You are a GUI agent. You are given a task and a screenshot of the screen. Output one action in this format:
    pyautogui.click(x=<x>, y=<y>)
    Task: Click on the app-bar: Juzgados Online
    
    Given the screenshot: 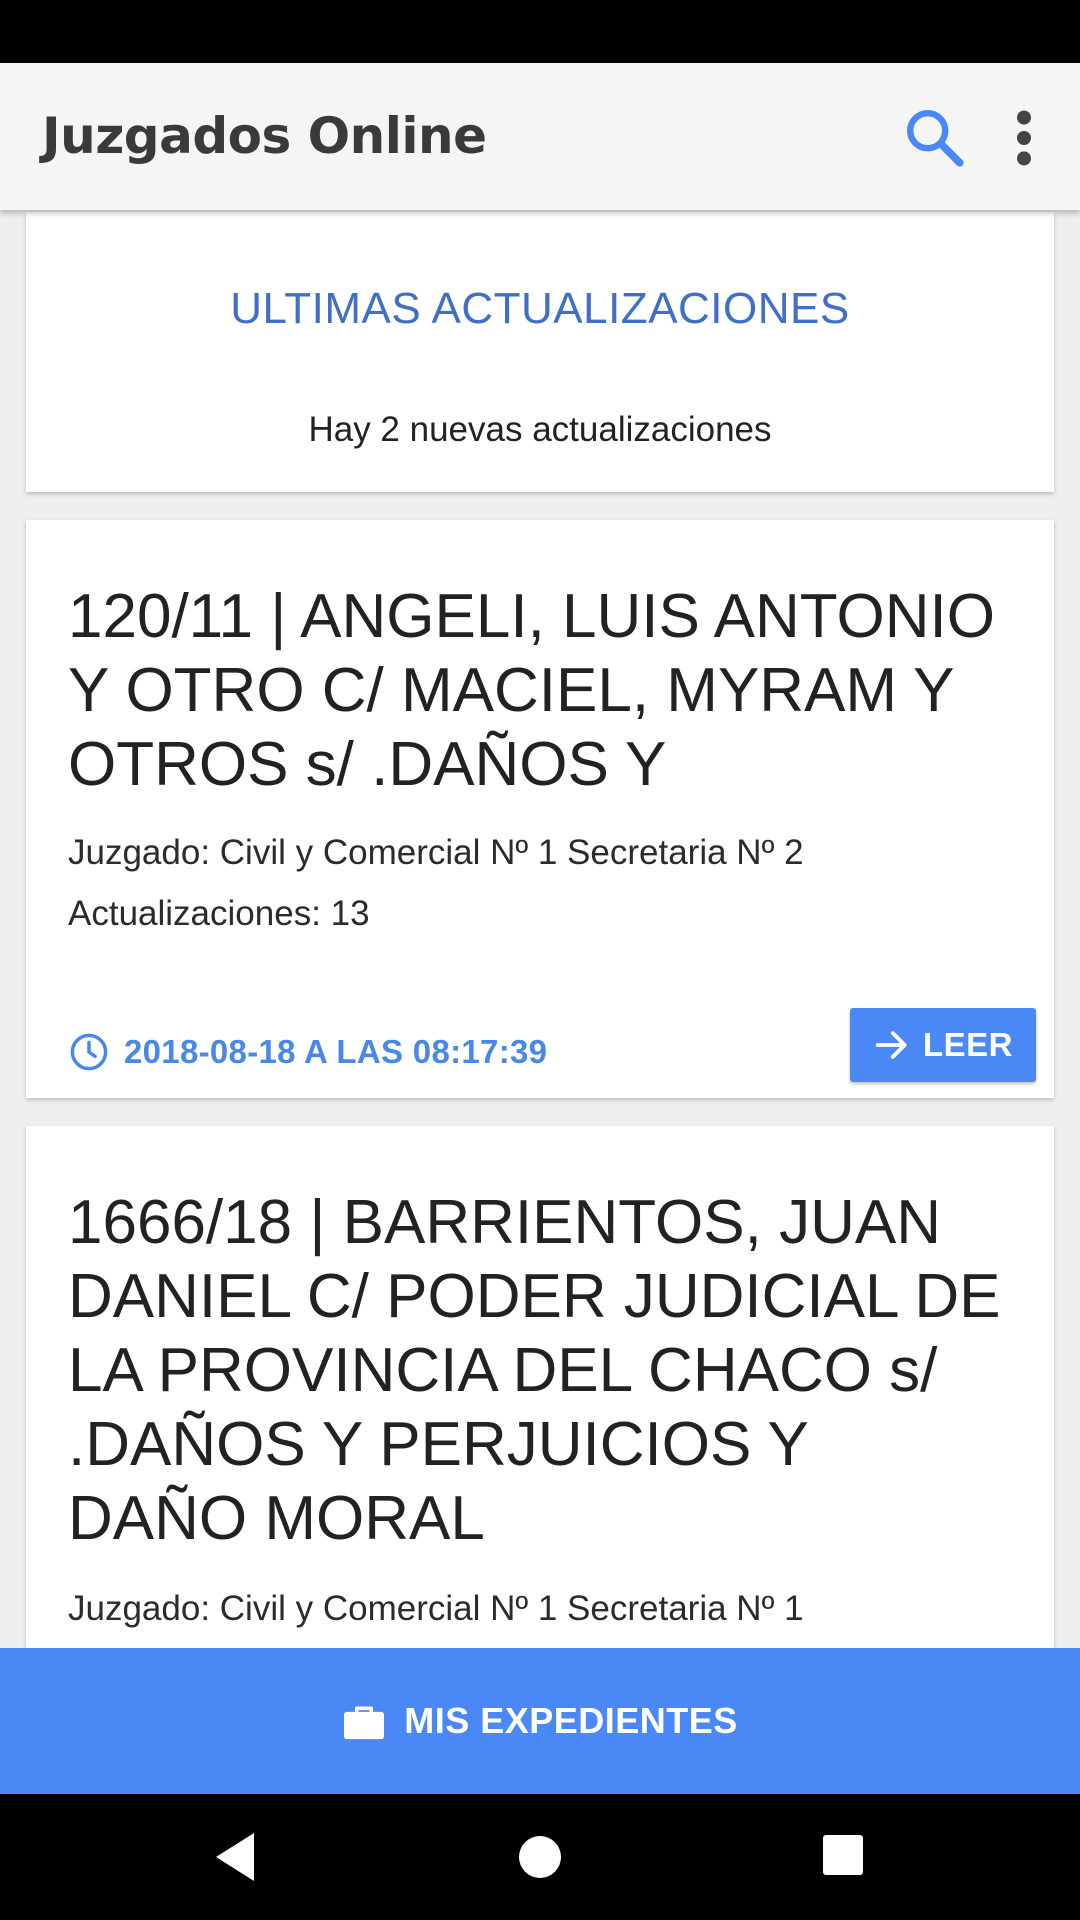 What is the action you would take?
    pyautogui.click(x=540, y=136)
    